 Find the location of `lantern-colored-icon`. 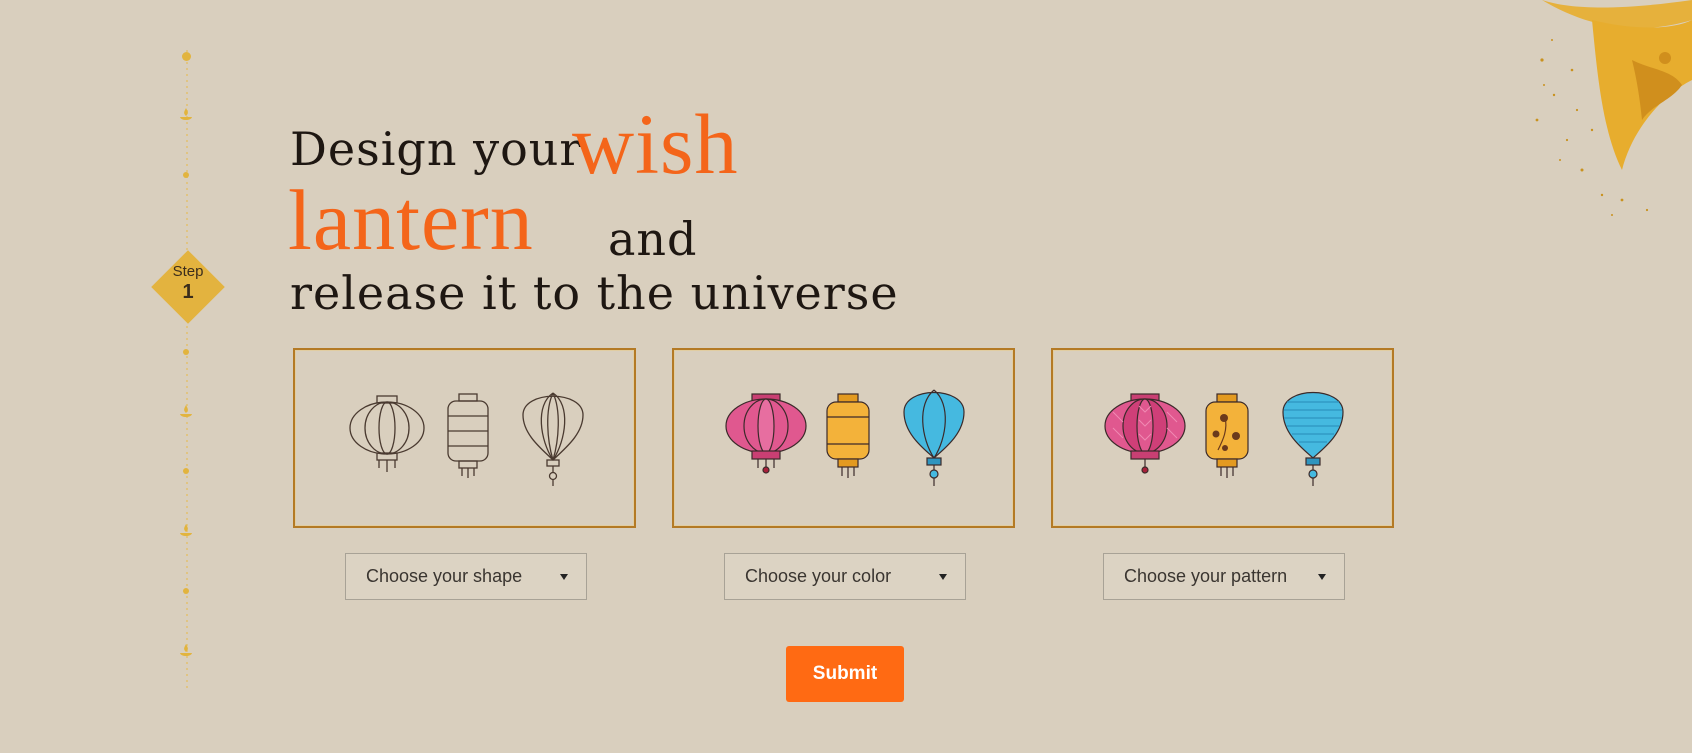

lantern-colored-icon is located at coordinates (845, 437).